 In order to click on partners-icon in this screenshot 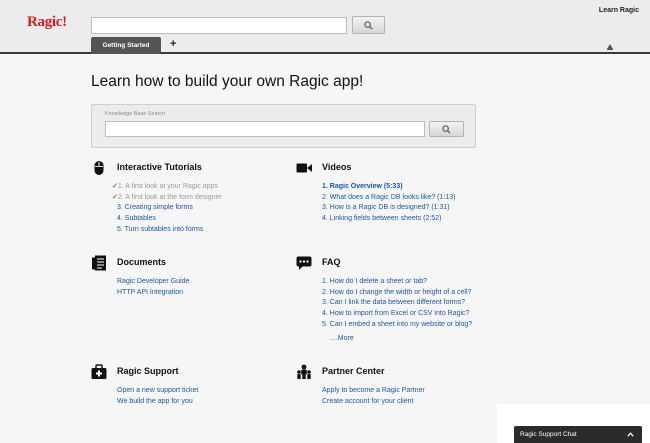, I will do `click(304, 371)`.